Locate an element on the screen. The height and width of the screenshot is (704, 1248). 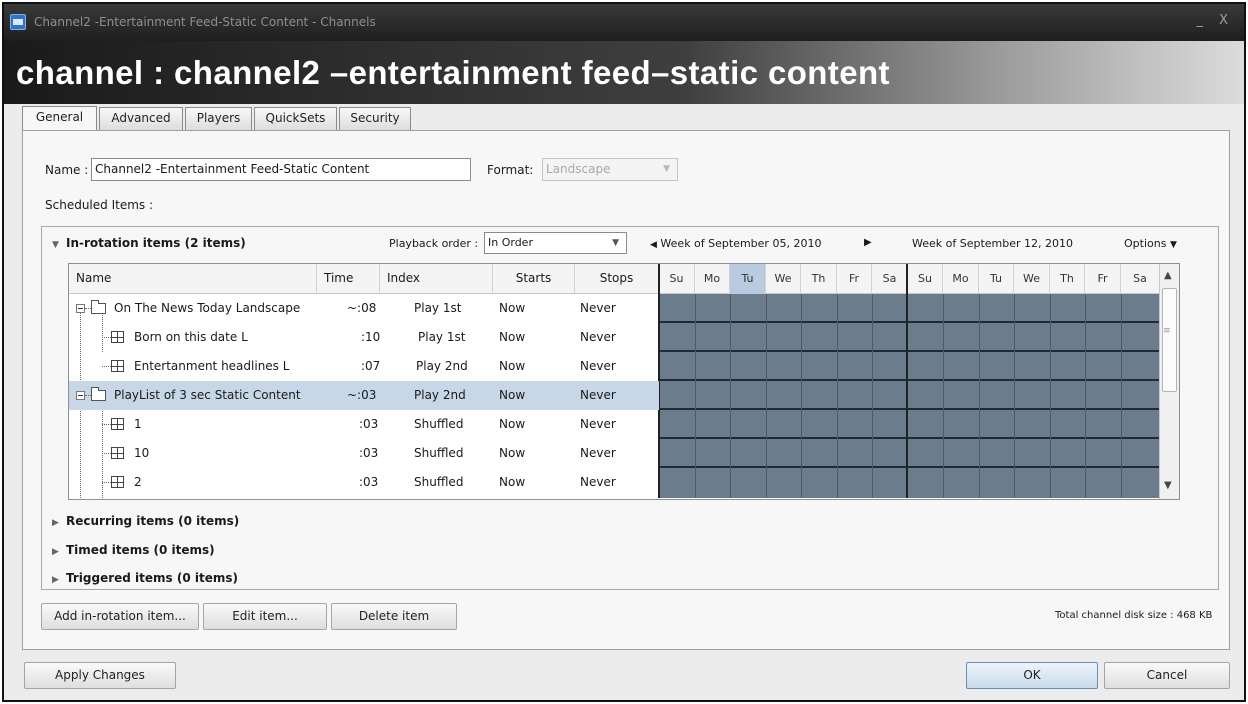
row-time: :10 is located at coordinates (371, 337).